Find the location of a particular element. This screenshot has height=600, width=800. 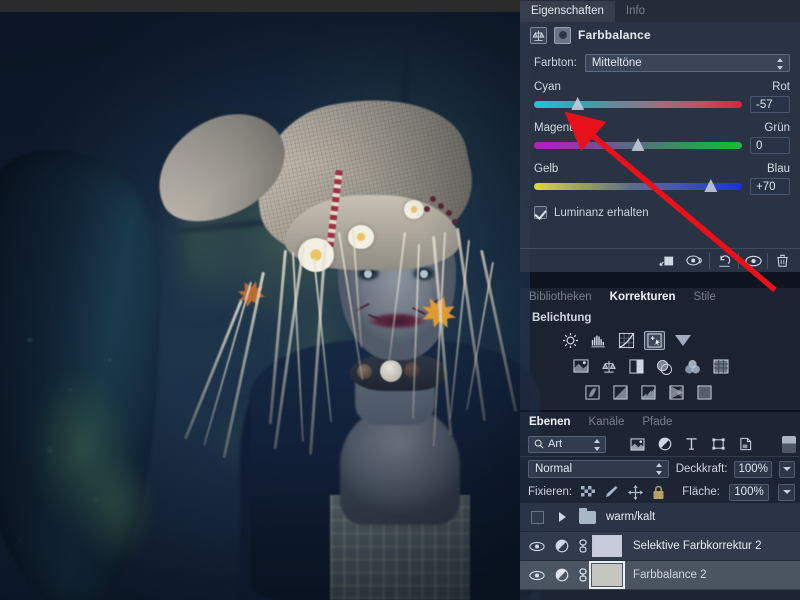

layer-row-color-balance: Farbbalance 2 is located at coordinates (660, 575).